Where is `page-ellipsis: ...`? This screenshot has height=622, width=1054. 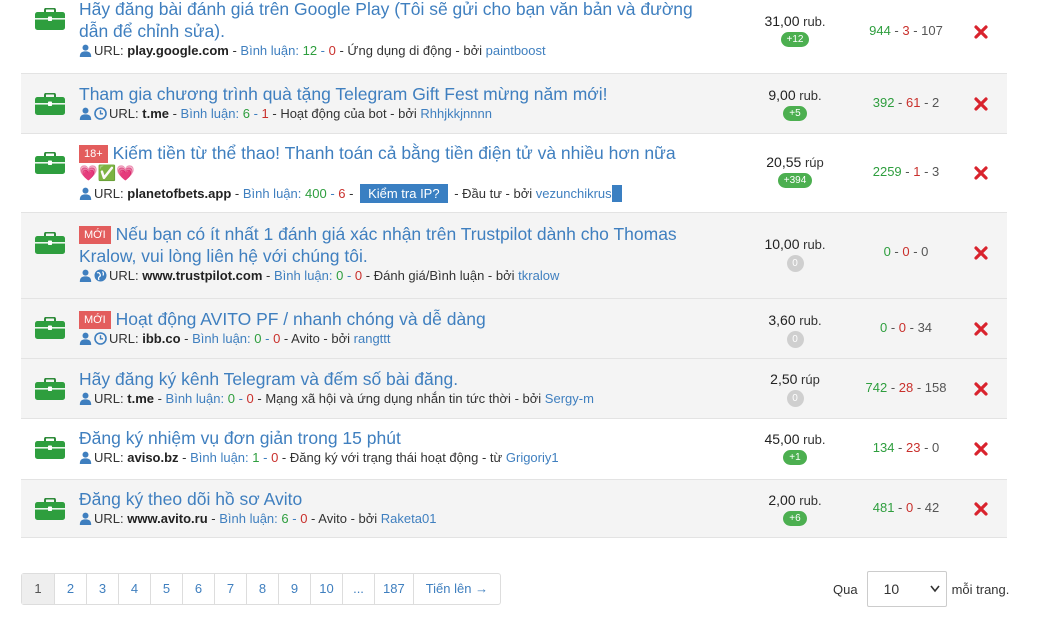 page-ellipsis: ... is located at coordinates (358, 589).